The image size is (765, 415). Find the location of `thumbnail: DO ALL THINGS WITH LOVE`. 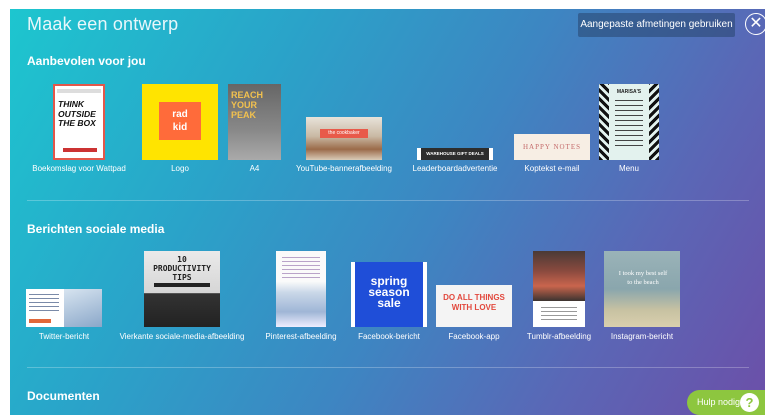

thumbnail: DO ALL THINGS WITH LOVE is located at coordinates (474, 306).